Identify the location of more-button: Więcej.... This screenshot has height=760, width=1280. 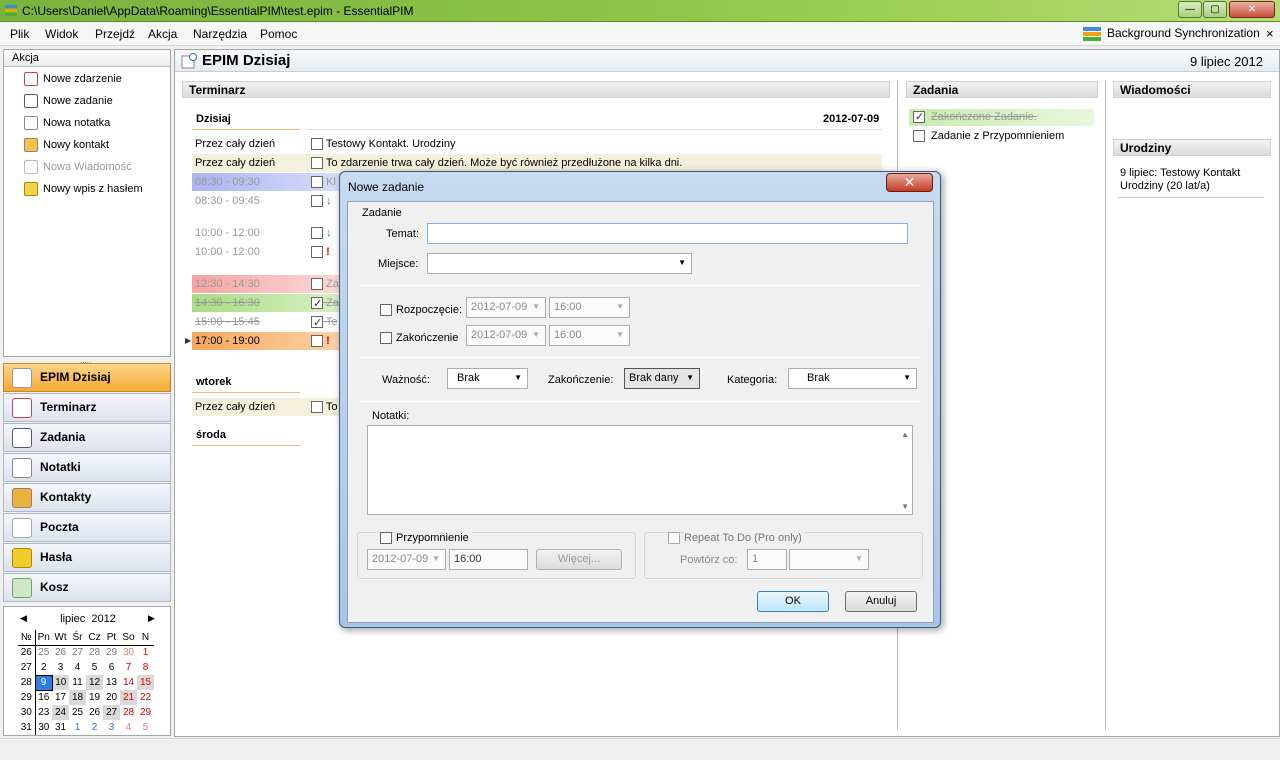
(579, 559).